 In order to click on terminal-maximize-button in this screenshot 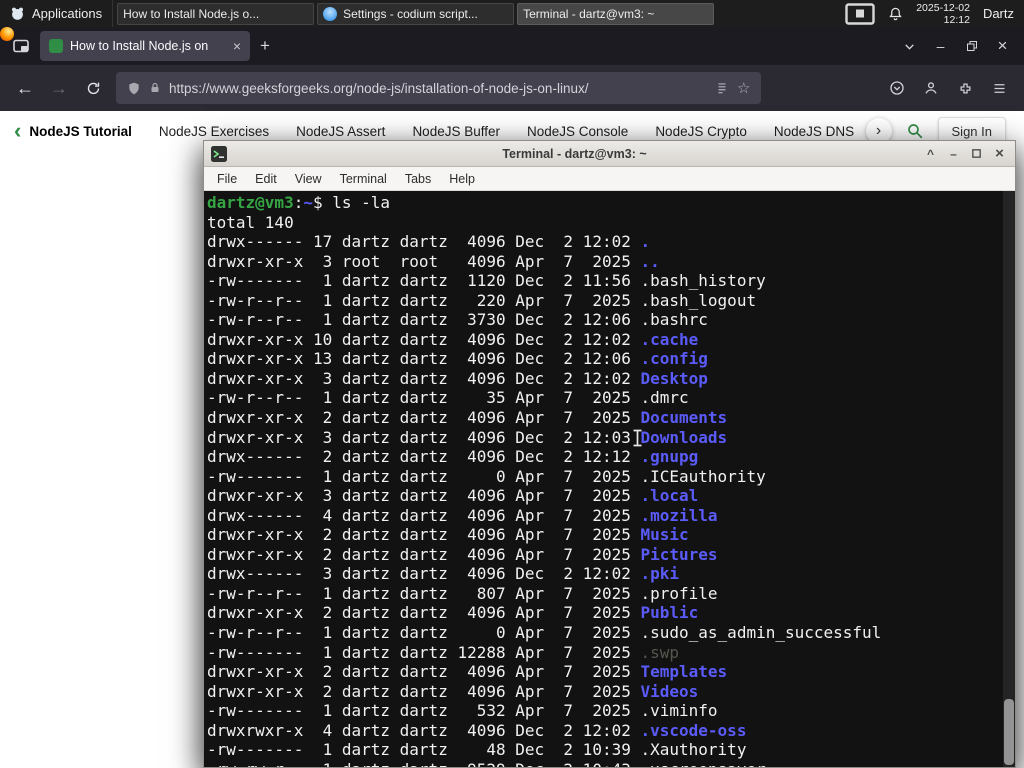, I will do `click(976, 153)`.